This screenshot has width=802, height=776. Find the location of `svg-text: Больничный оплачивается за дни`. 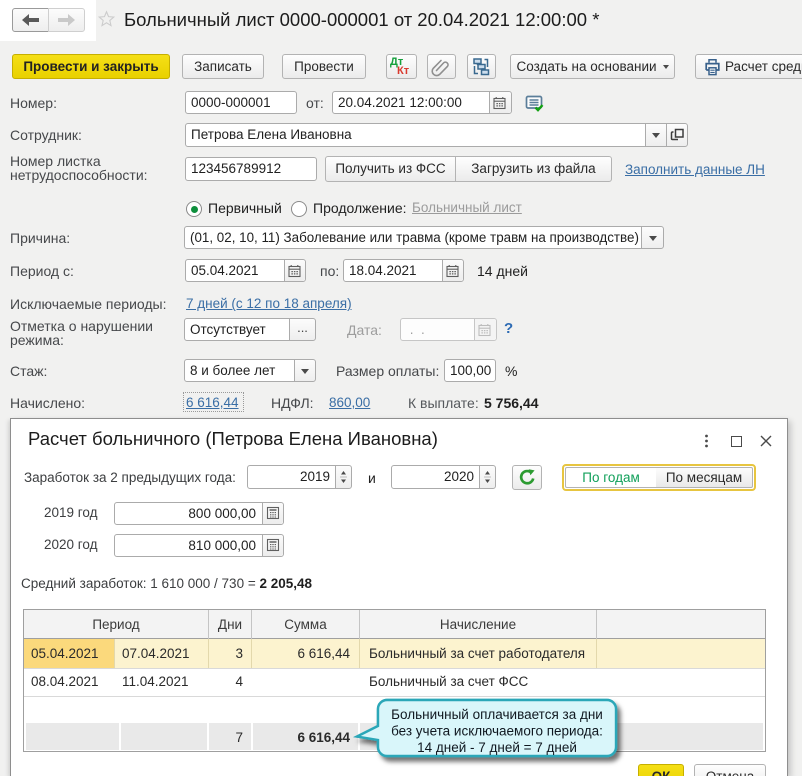

svg-text: Больничный оплачивается за дни is located at coordinates (497, 714).